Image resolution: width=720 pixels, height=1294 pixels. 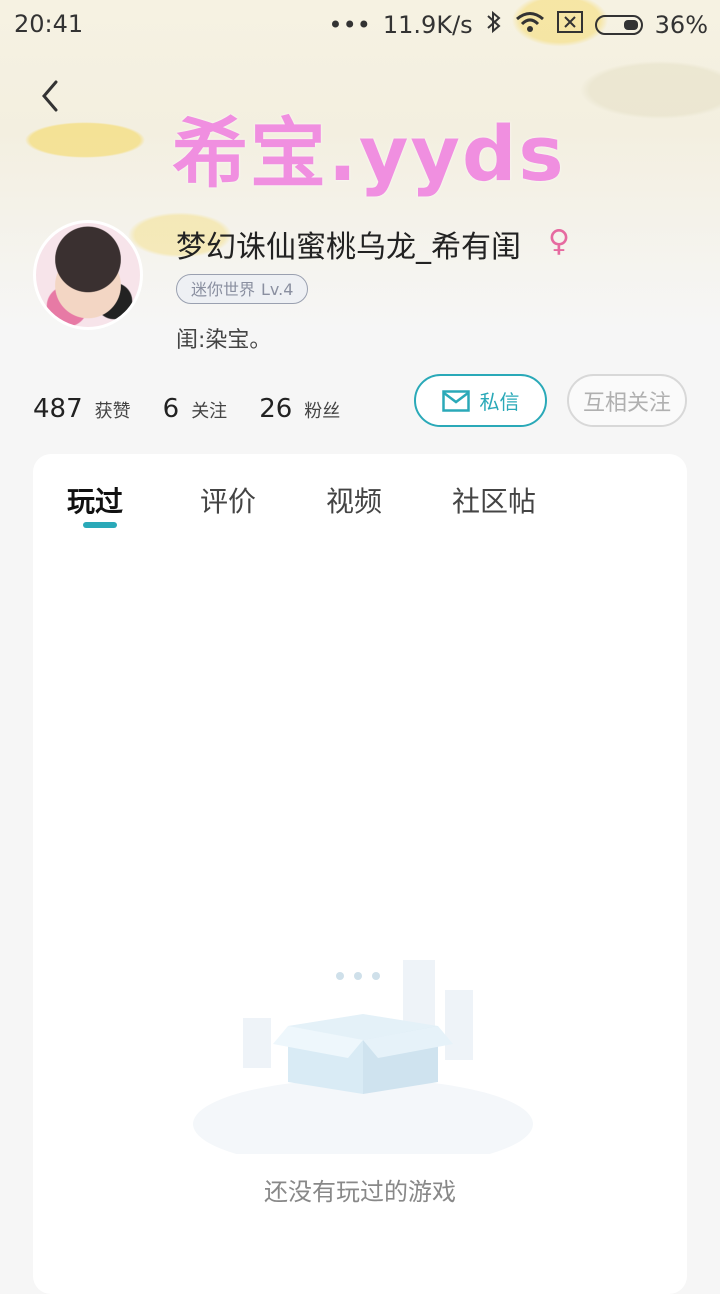 What do you see at coordinates (277, 289) in the screenshot?
I see `badge-level: Lv.4` at bounding box center [277, 289].